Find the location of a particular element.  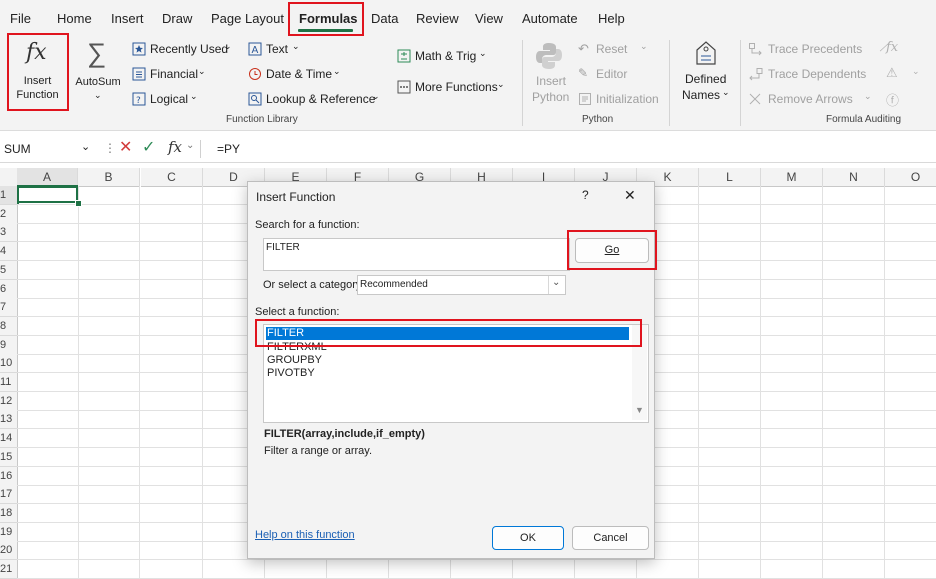

select-all-corner is located at coordinates (9, 177).